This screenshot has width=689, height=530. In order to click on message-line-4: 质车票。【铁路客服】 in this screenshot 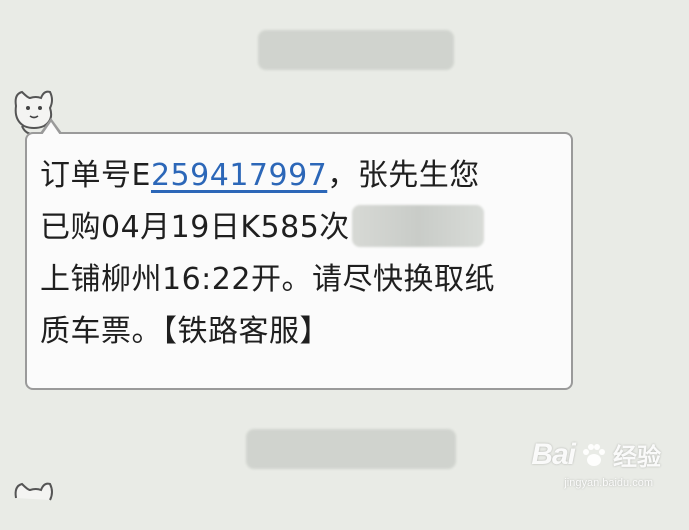, I will do `click(185, 331)`.